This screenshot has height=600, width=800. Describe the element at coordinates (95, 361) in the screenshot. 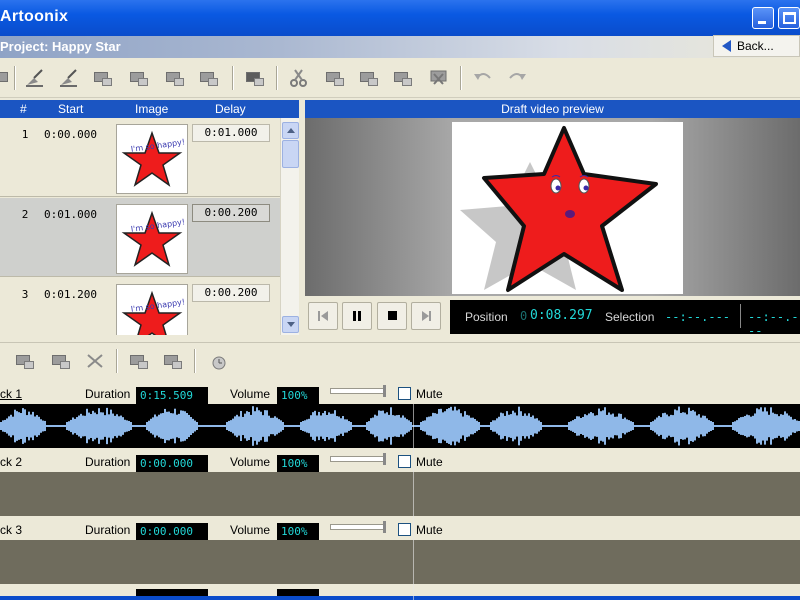

I see `remove-track-icon` at that location.